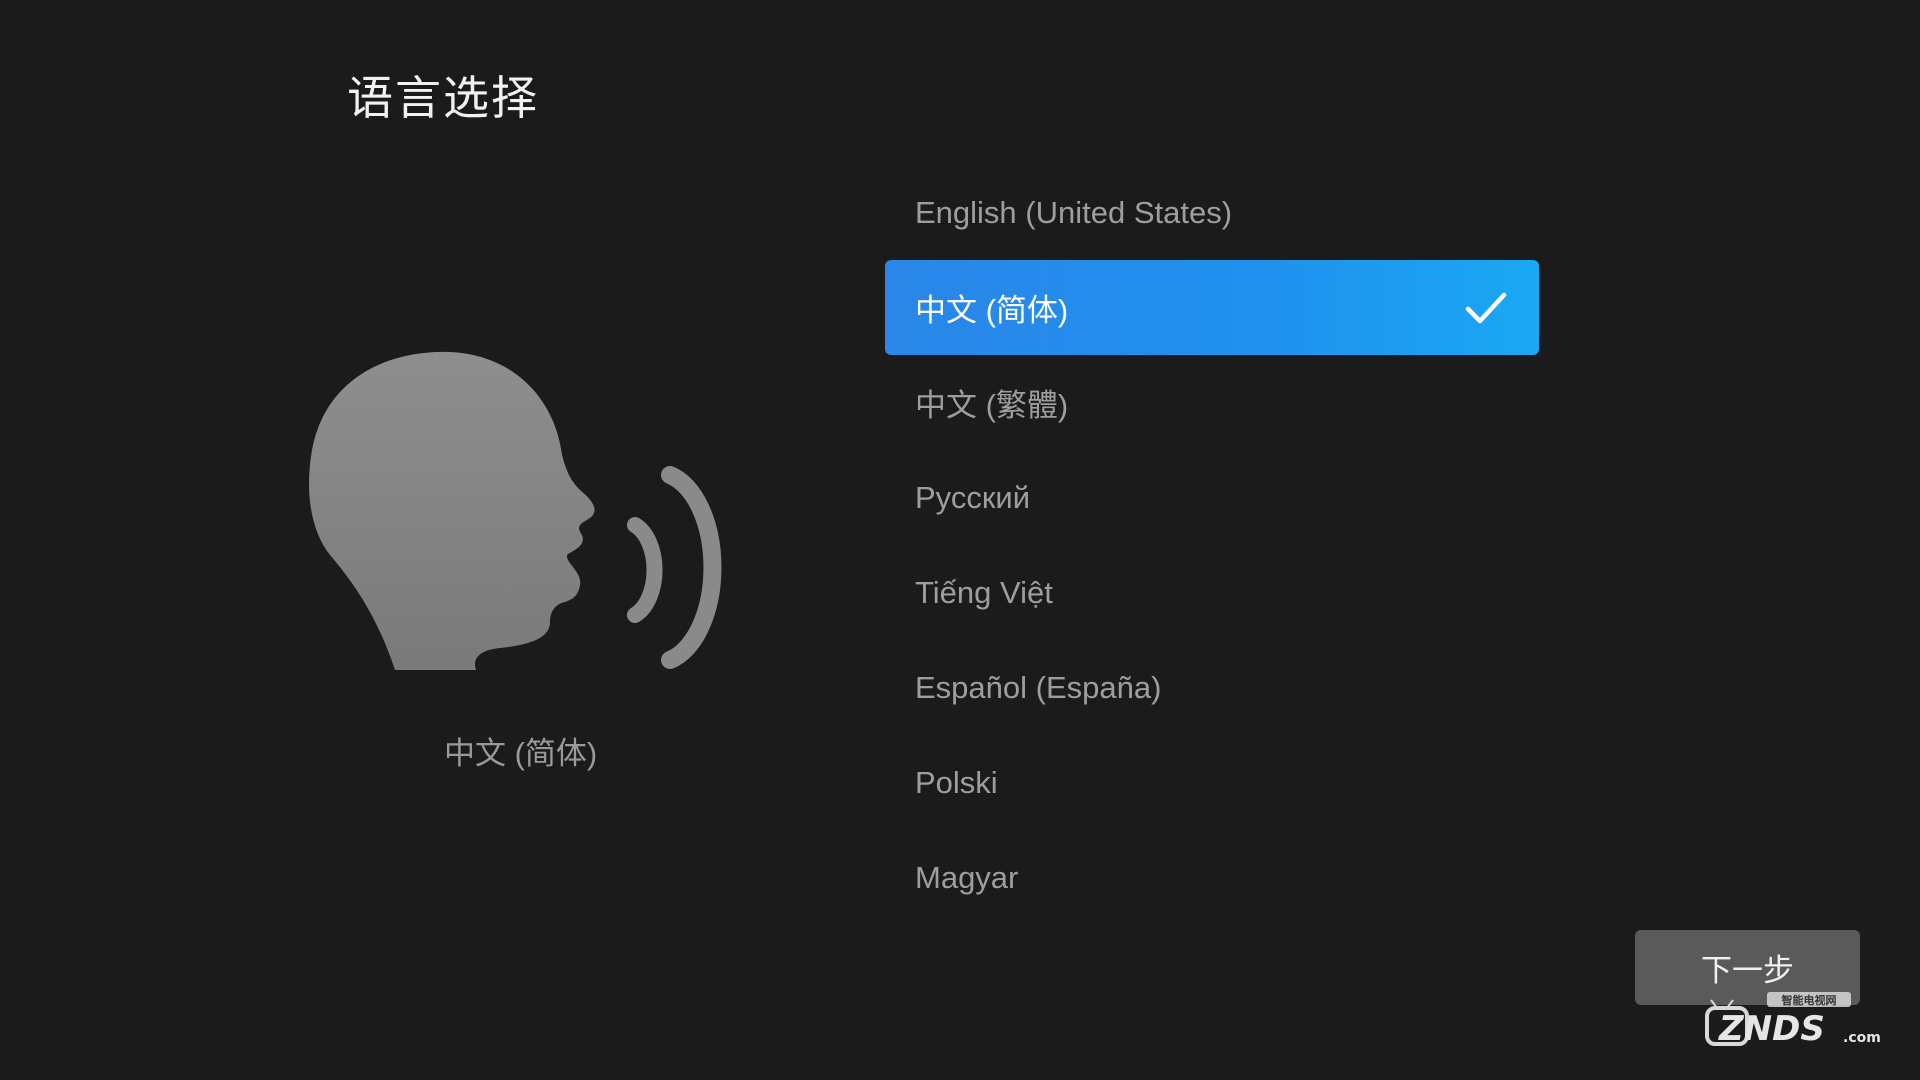  I want to click on language-label: Magyar, so click(967, 877).